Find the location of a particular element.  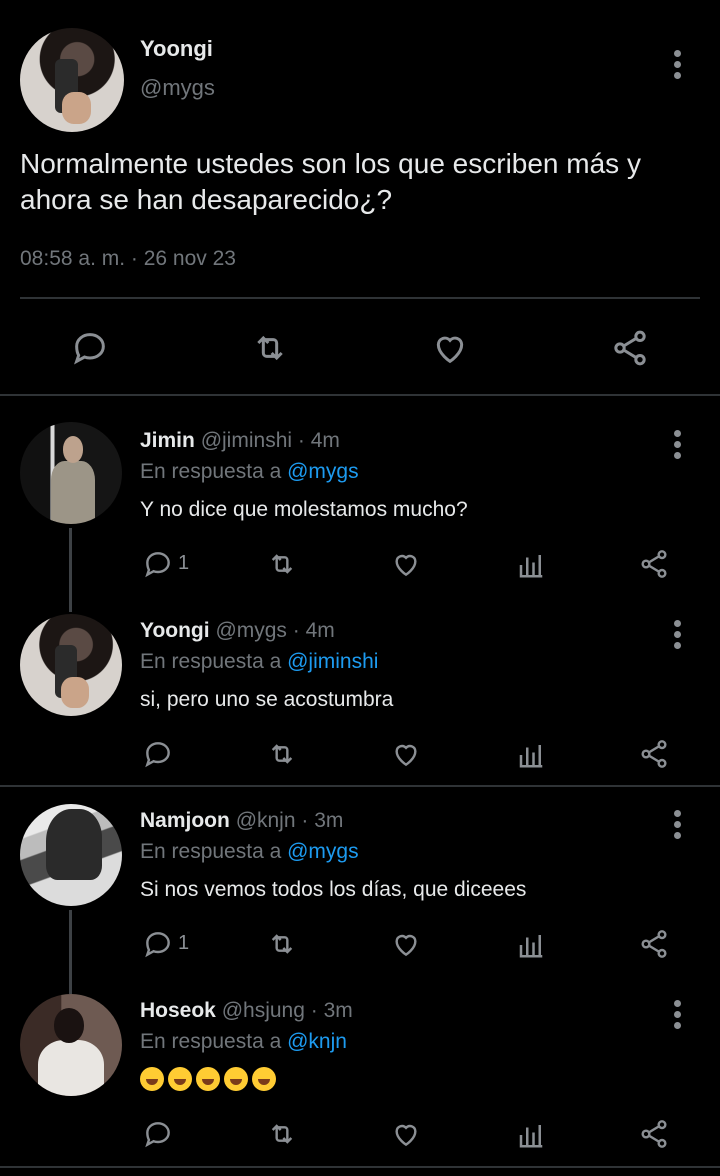

reply-header: Namjoon @knjn · 3m is located at coordinates (241, 821).